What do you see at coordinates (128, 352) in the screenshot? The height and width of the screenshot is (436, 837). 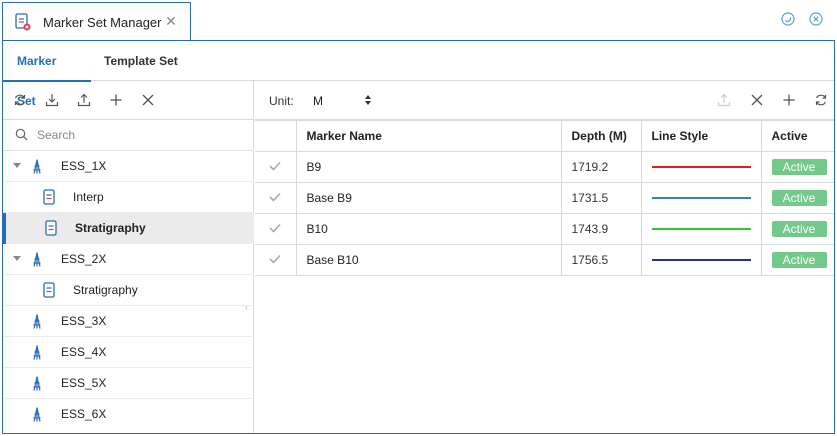 I see `tree-item-ess-4x: ESS_4X` at bounding box center [128, 352].